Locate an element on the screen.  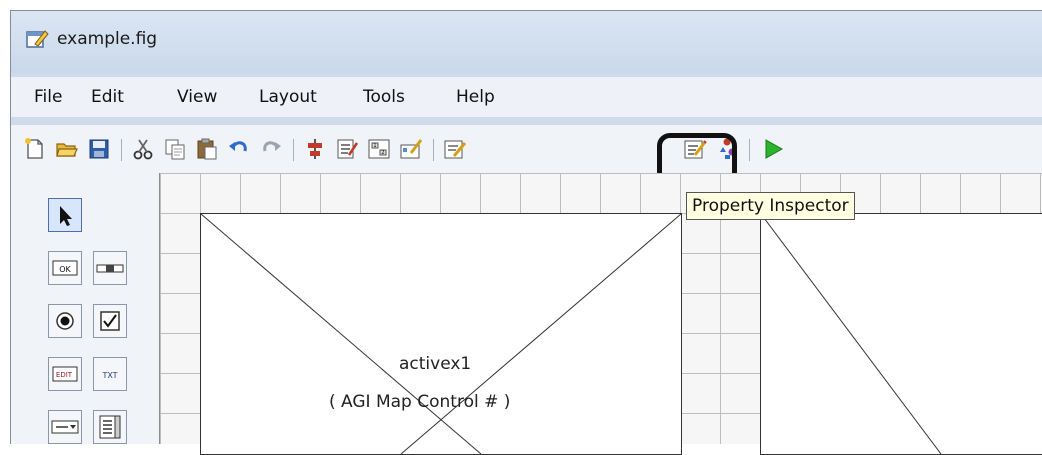
activex-type-label: ( AGI Map Control # ) is located at coordinates (420, 402).